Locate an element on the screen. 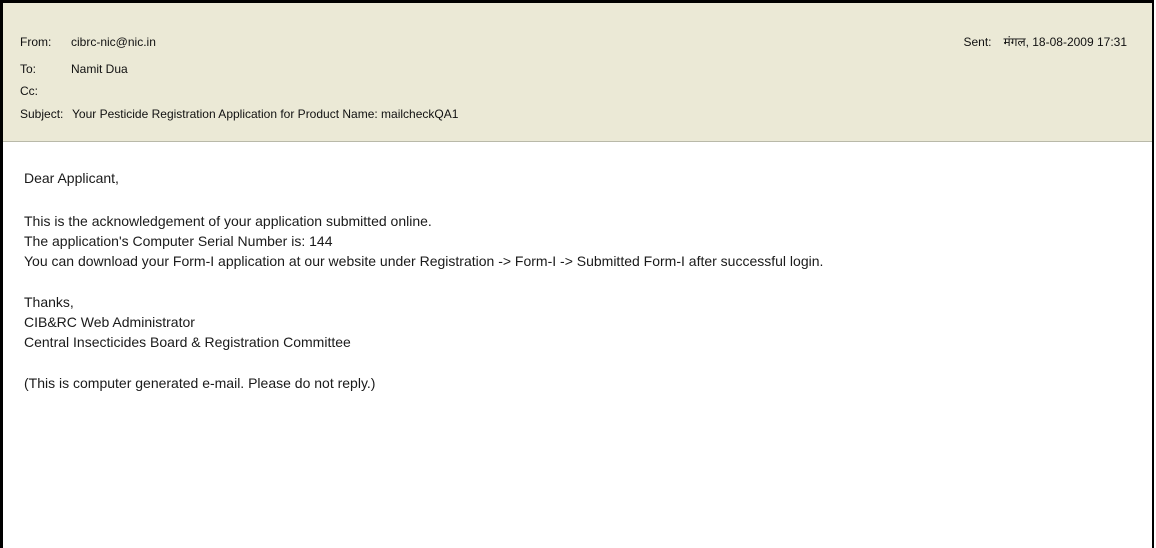  greeting-text: Dear Applicant, is located at coordinates (71, 178).